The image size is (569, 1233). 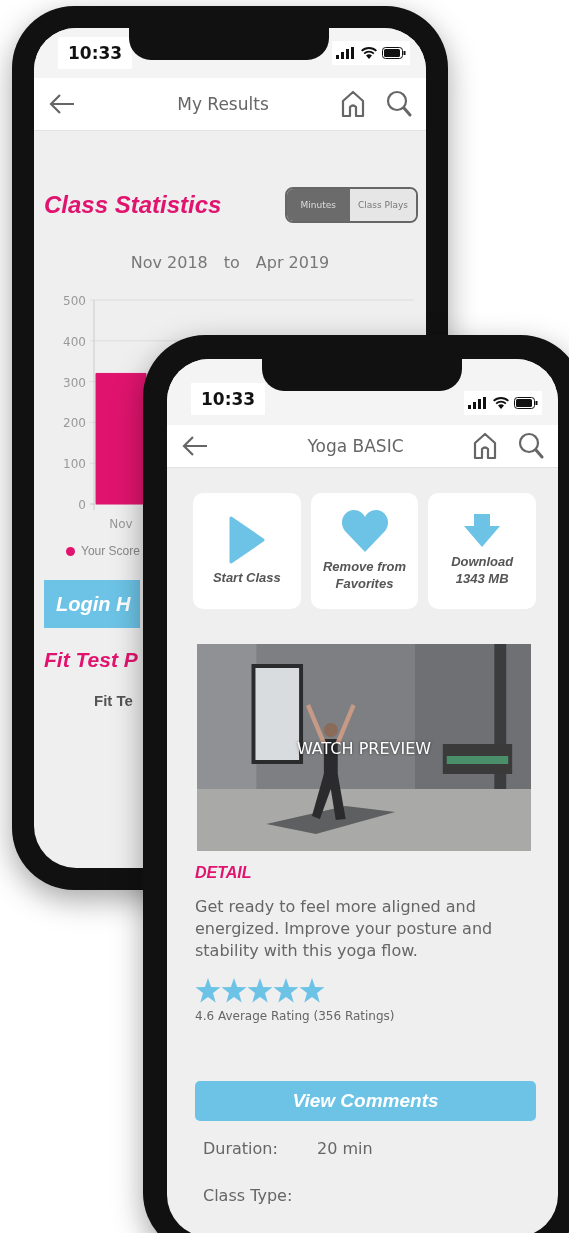 What do you see at coordinates (318, 205) in the screenshot?
I see `toggle-tab: Minutes` at bounding box center [318, 205].